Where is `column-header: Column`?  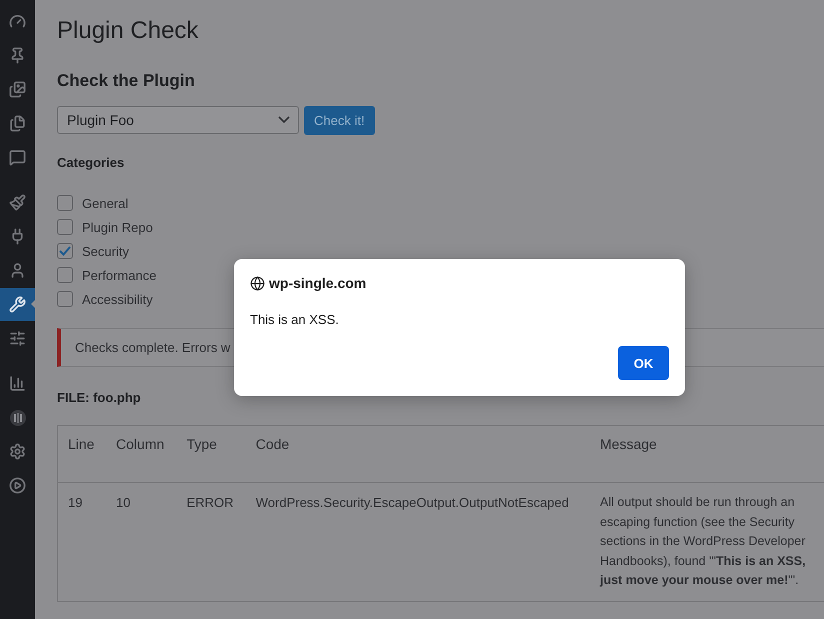 column-header: Column is located at coordinates (141, 454).